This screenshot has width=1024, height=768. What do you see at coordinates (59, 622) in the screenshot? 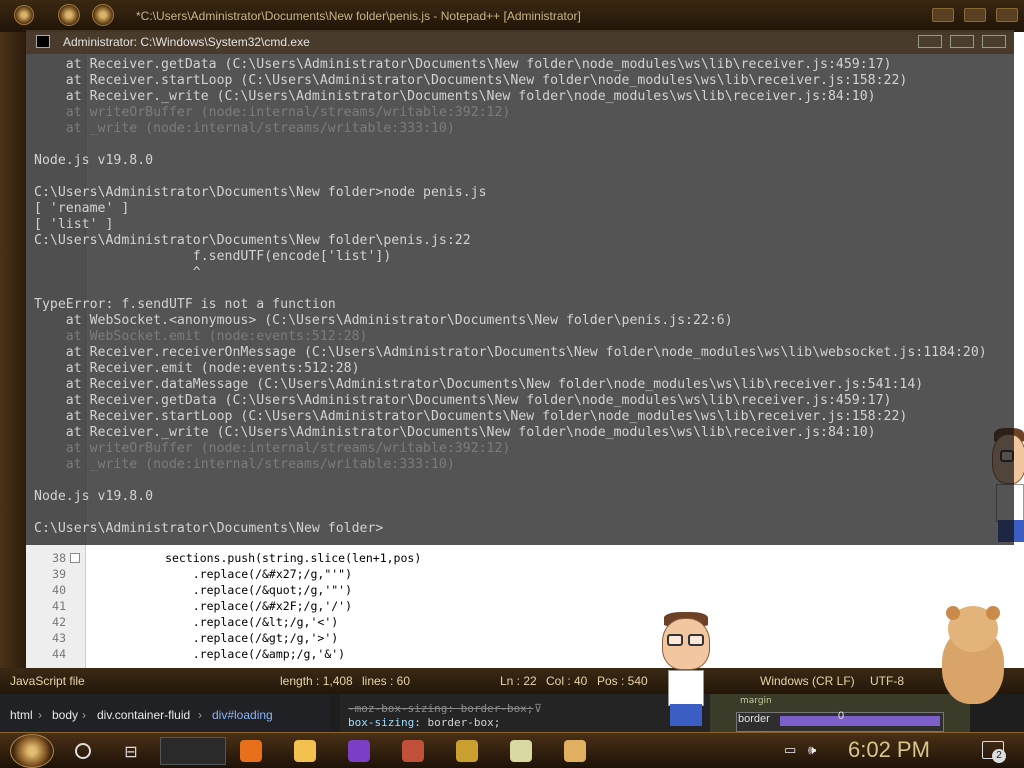
I see `line-number: 42` at bounding box center [59, 622].